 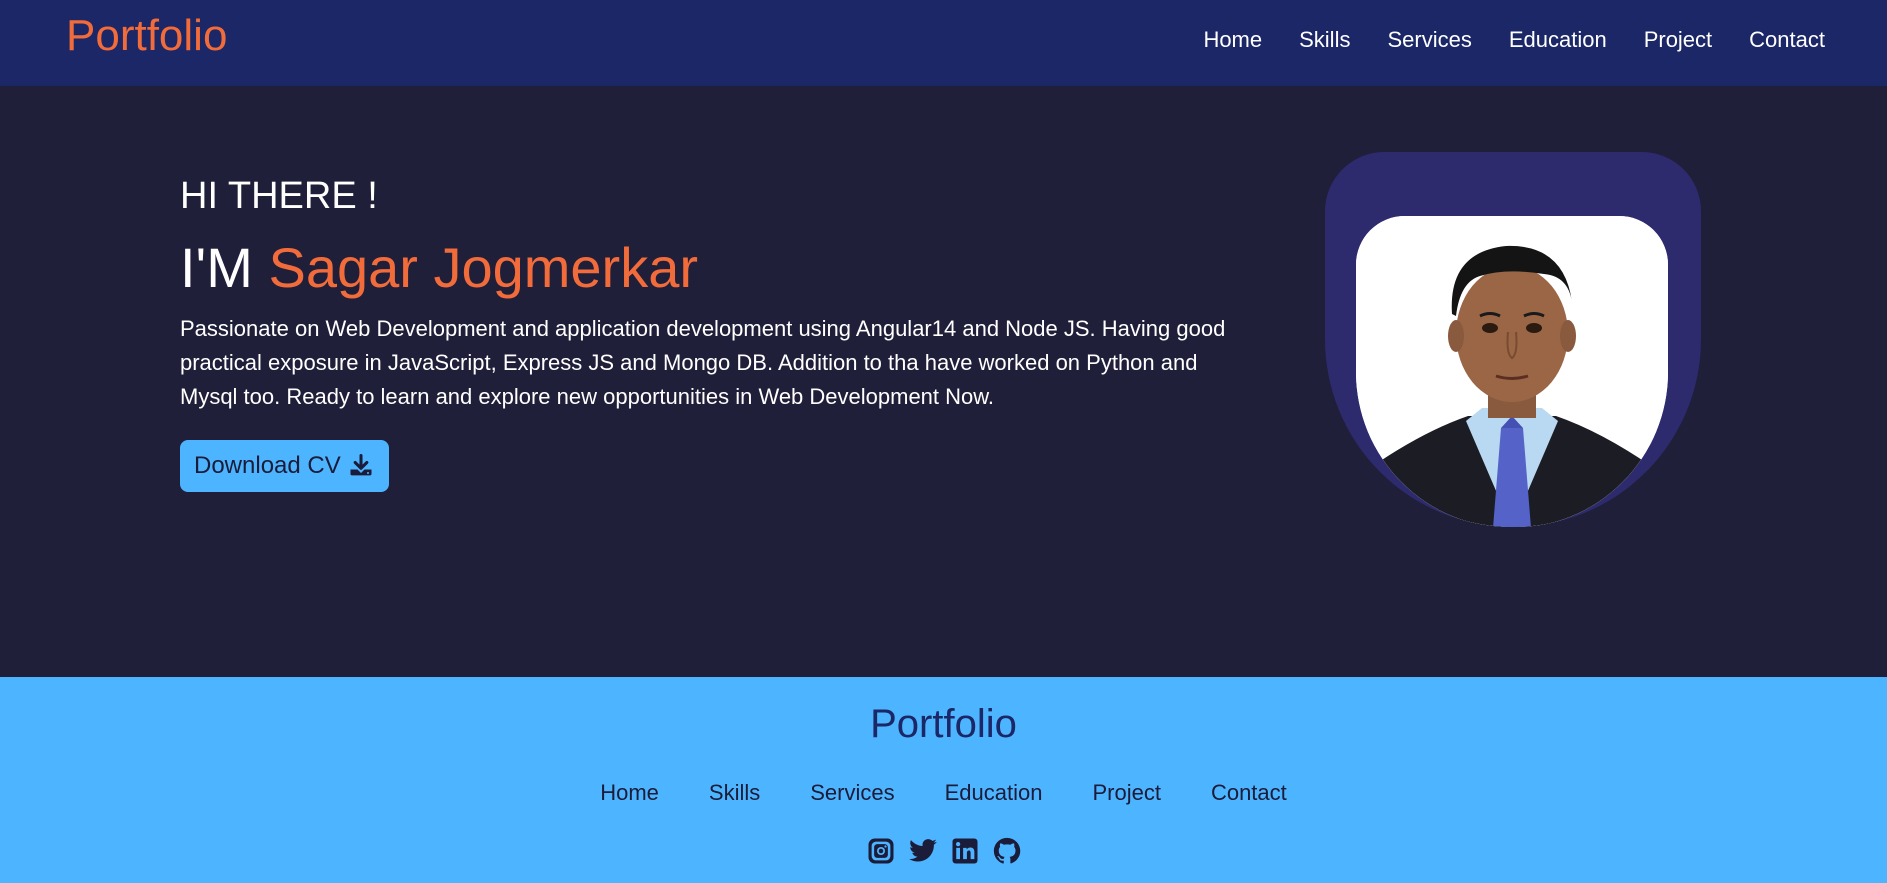 What do you see at coordinates (1324, 40) in the screenshot?
I see `nav-link-skills: Skills` at bounding box center [1324, 40].